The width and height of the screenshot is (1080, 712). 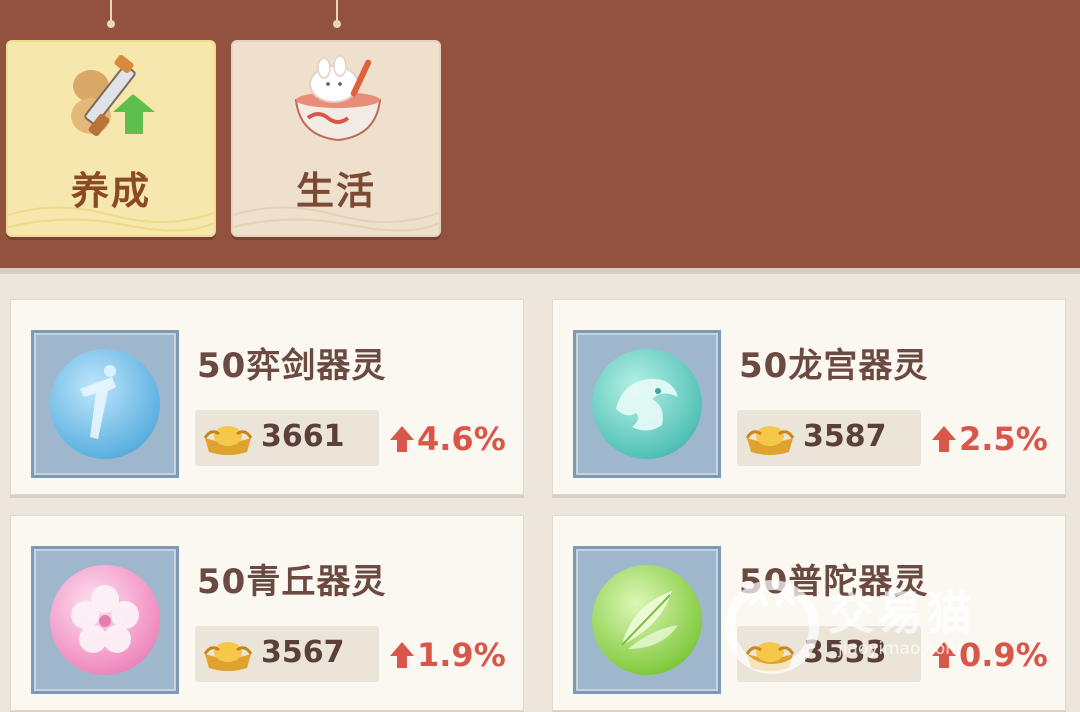 I want to click on price-value: 3533, so click(x=845, y=652).